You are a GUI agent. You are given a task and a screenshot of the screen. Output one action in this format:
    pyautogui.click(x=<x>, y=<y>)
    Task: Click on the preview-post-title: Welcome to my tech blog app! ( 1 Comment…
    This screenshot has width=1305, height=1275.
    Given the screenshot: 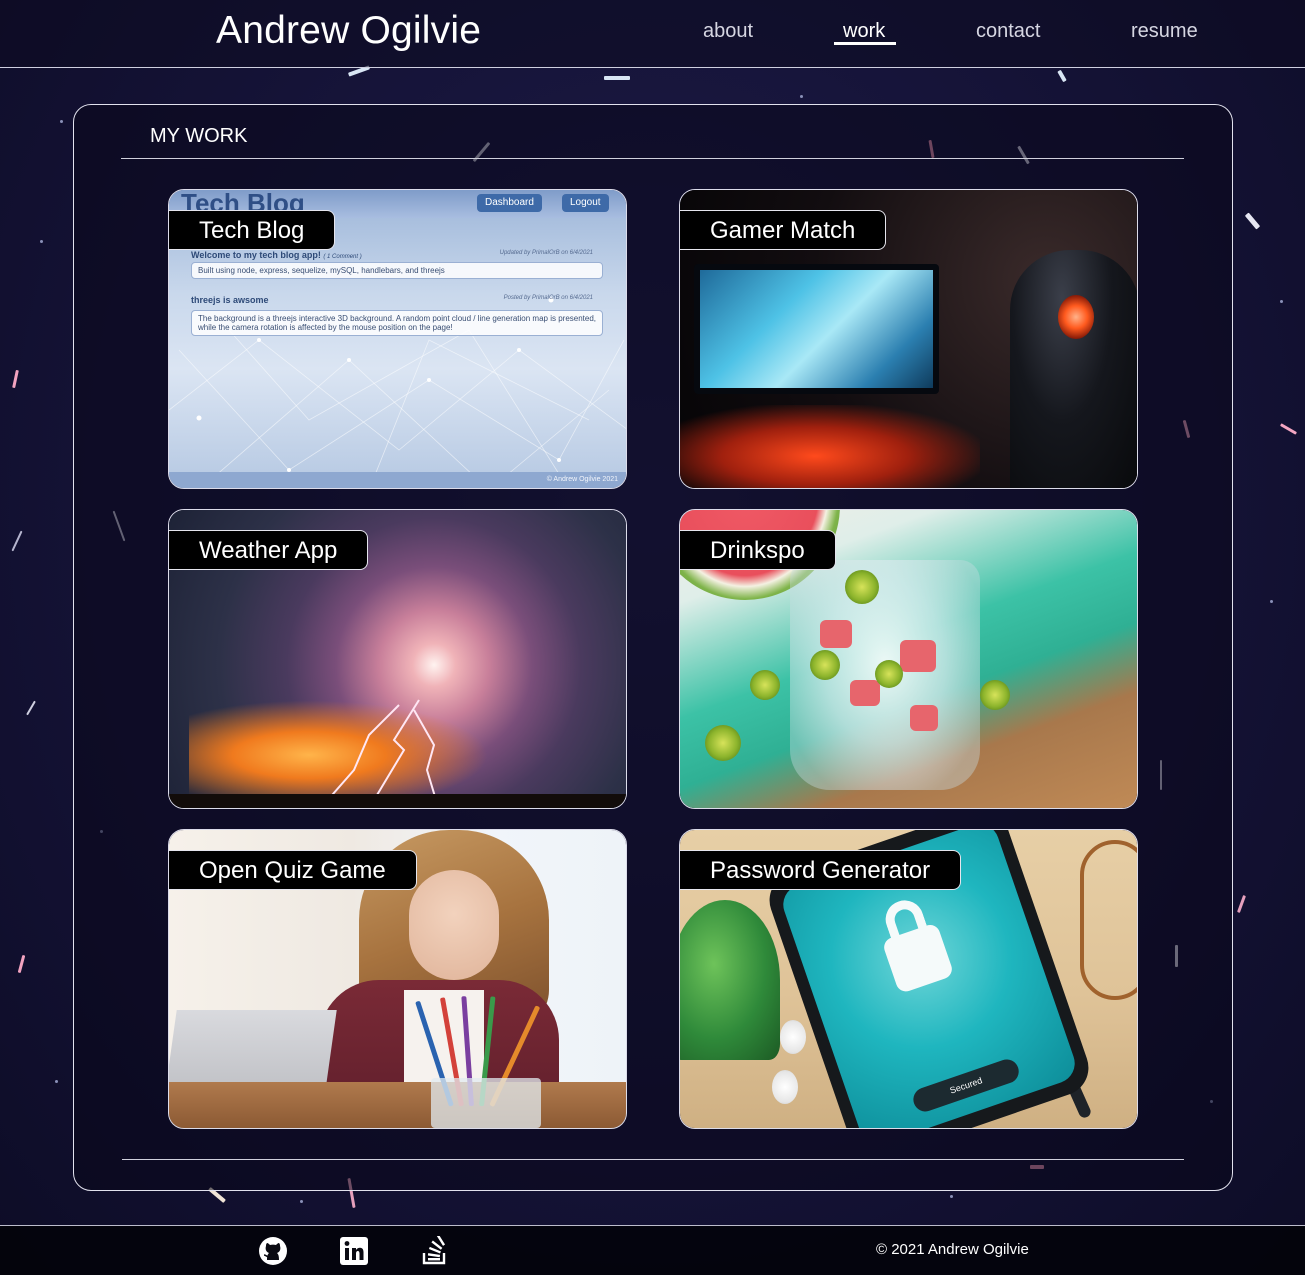 What is the action you would take?
    pyautogui.click(x=392, y=255)
    